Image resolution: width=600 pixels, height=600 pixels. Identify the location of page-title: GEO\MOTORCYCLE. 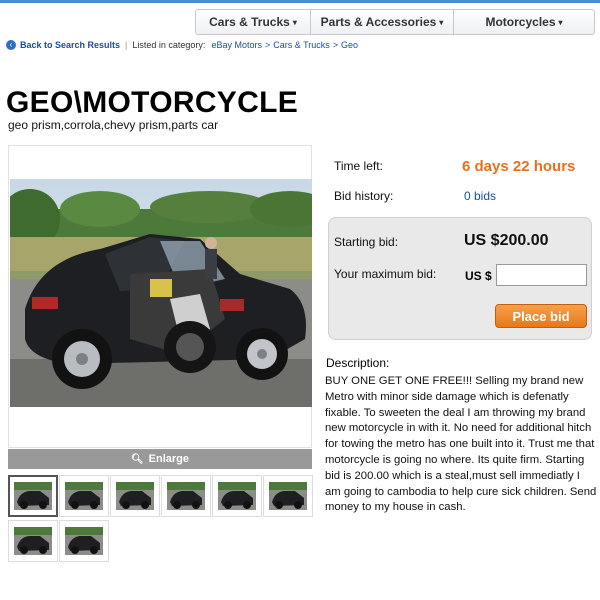
(152, 102).